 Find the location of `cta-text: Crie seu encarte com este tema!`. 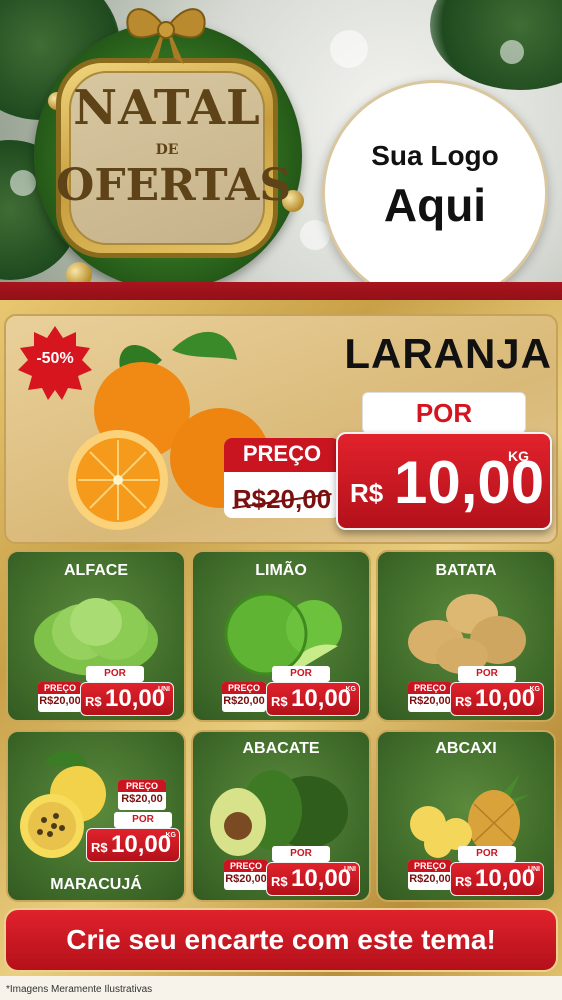

cta-text: Crie seu encarte com este tema! is located at coordinates (281, 939).